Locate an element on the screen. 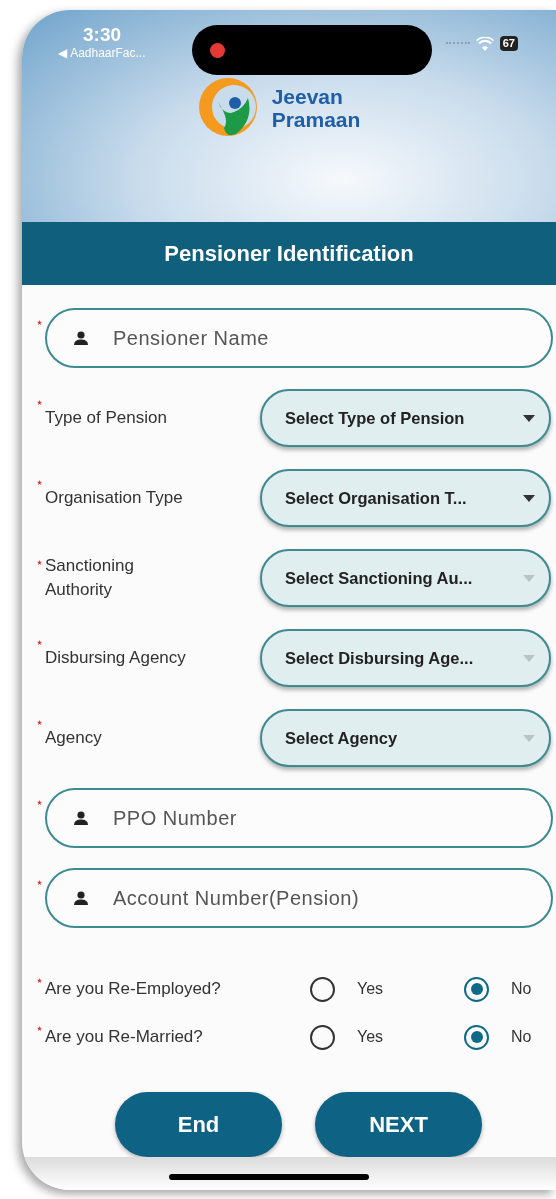 Image resolution: width=556 pixels, height=1199 pixels. question-label: Are you Re-Employed? is located at coordinates (133, 989).